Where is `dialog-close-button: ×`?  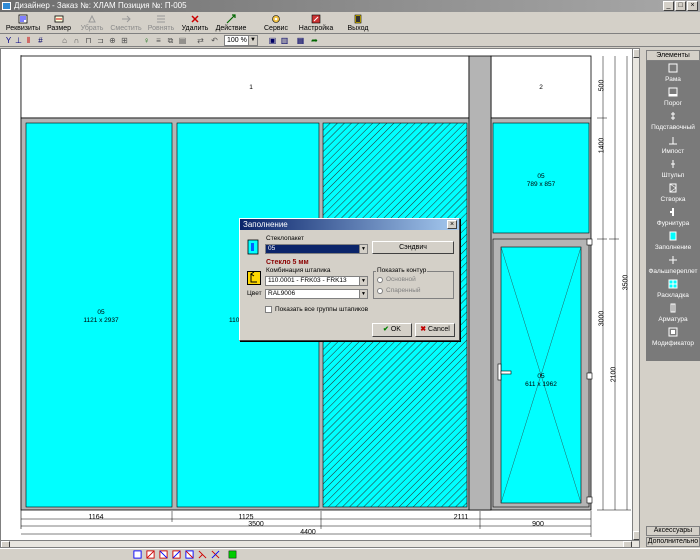 dialog-close-button: × is located at coordinates (452, 224).